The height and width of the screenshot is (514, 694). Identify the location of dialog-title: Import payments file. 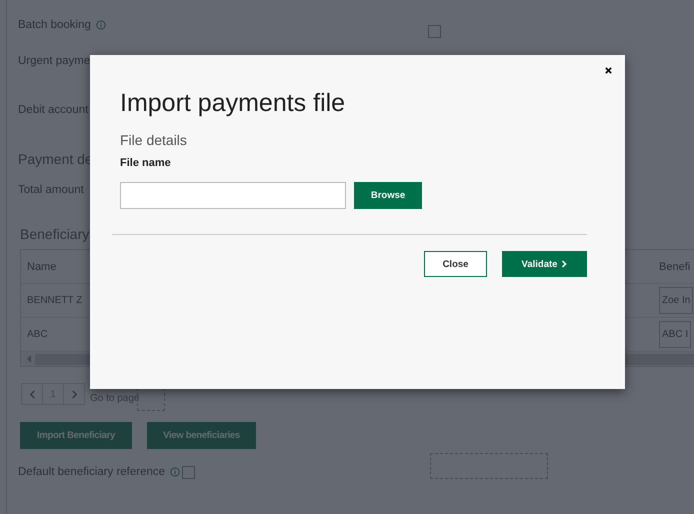
(233, 103).